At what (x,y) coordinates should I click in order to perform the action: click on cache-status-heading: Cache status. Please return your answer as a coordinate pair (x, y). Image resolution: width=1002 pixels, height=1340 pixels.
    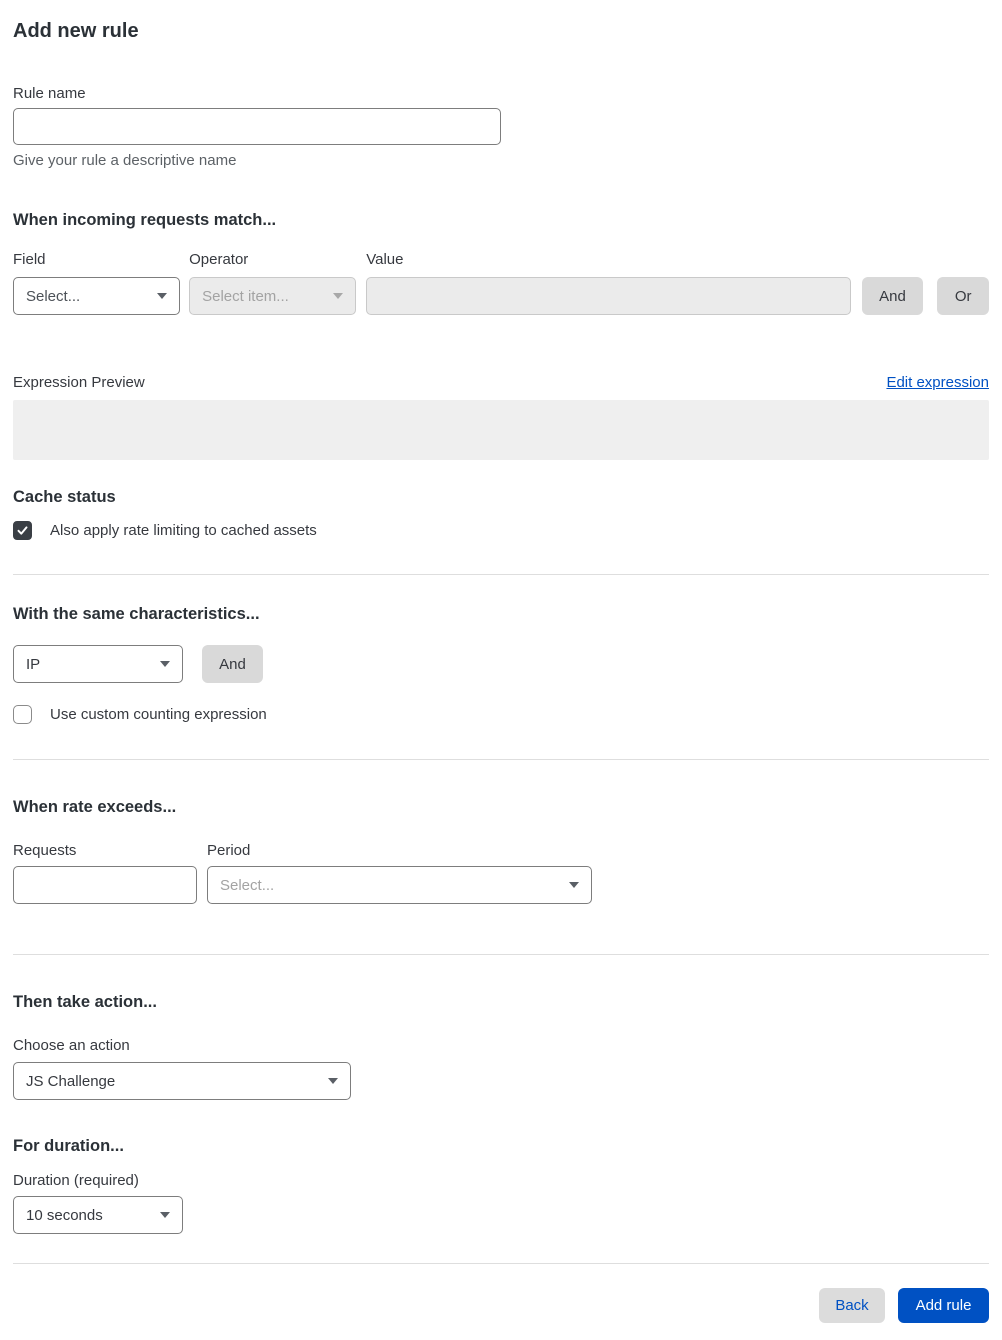
    Looking at the image, I should click on (64, 497).